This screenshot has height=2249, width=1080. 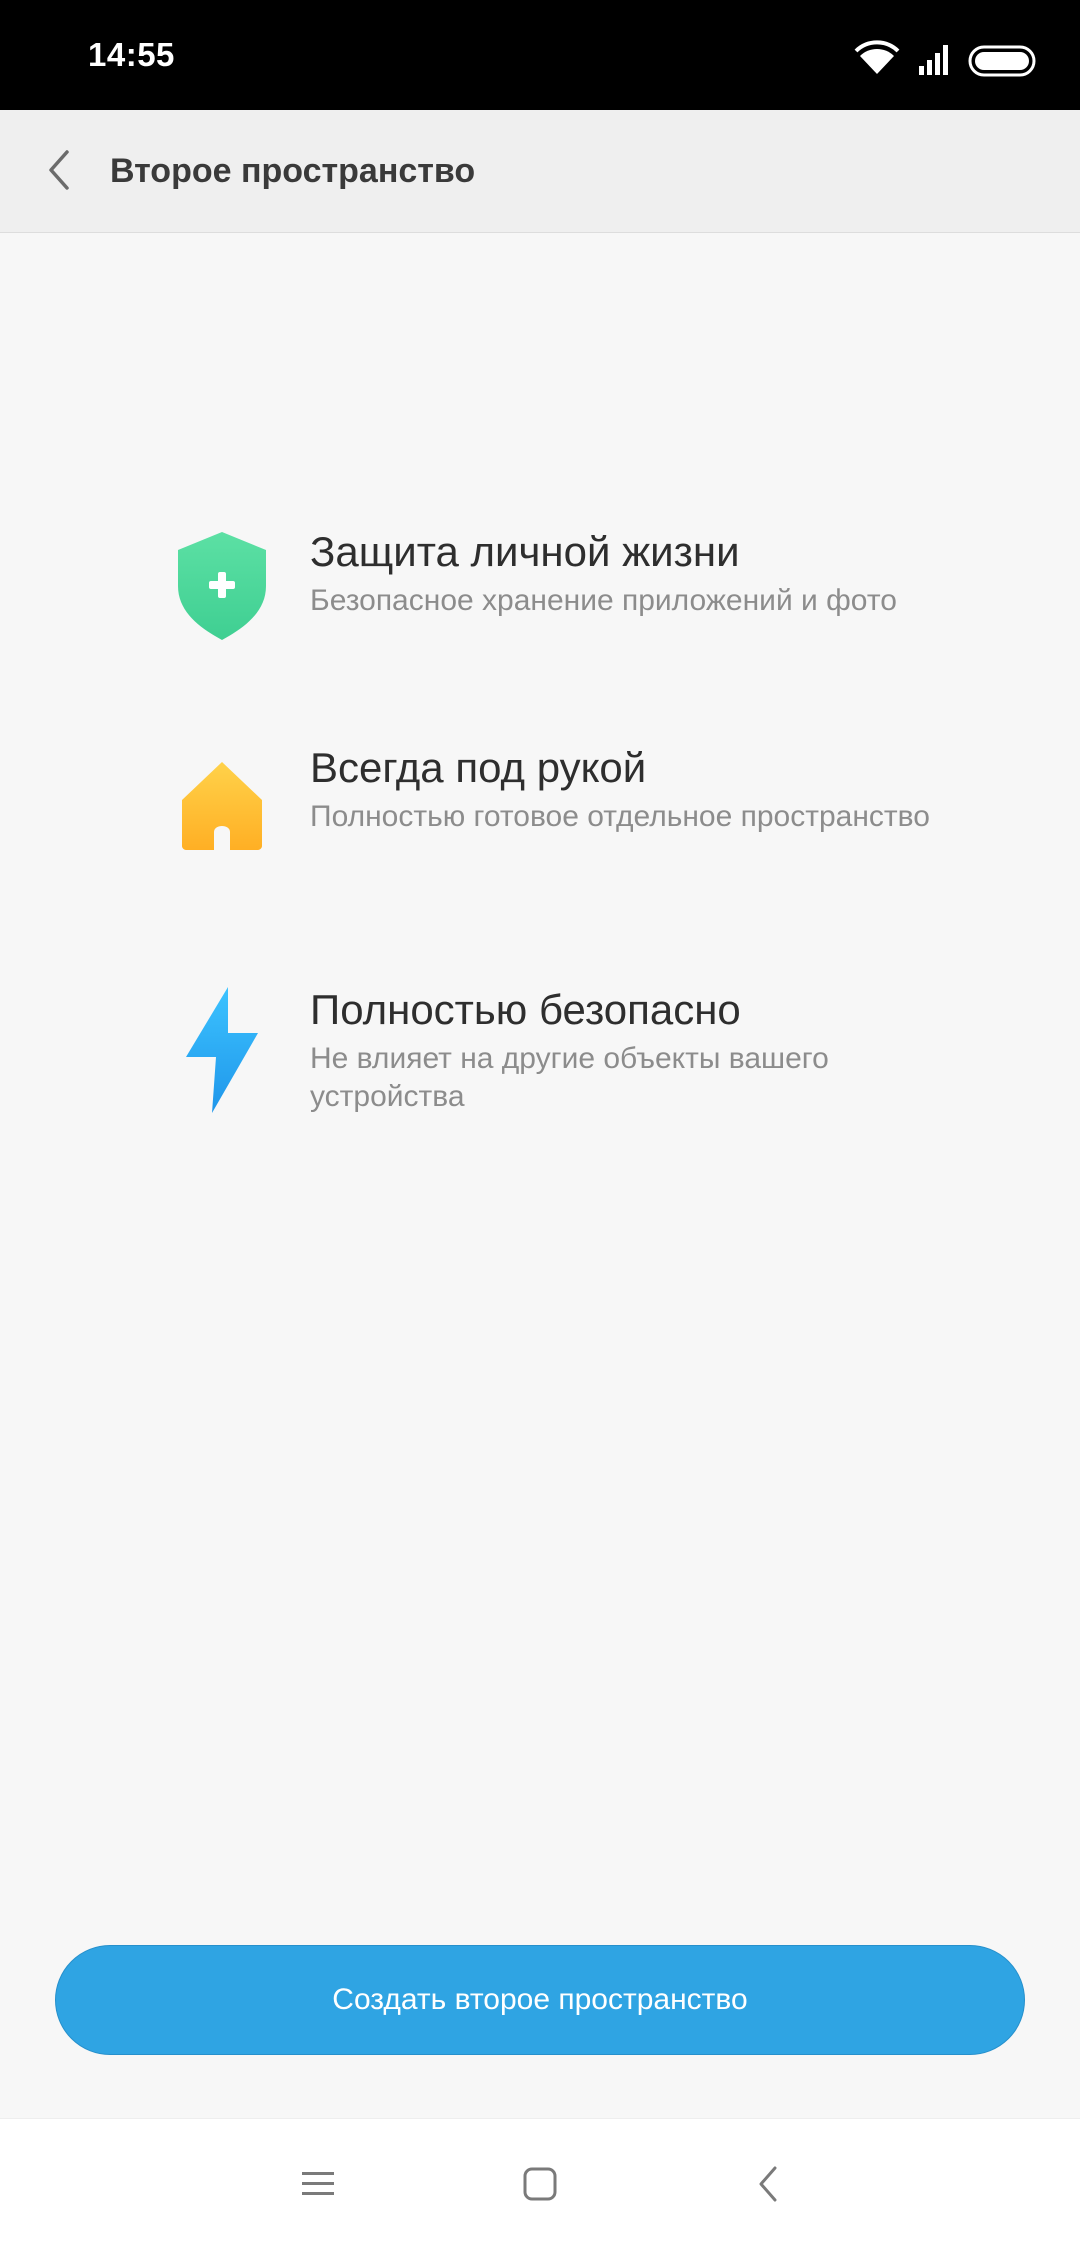 I want to click on status-icons, so click(x=950, y=55).